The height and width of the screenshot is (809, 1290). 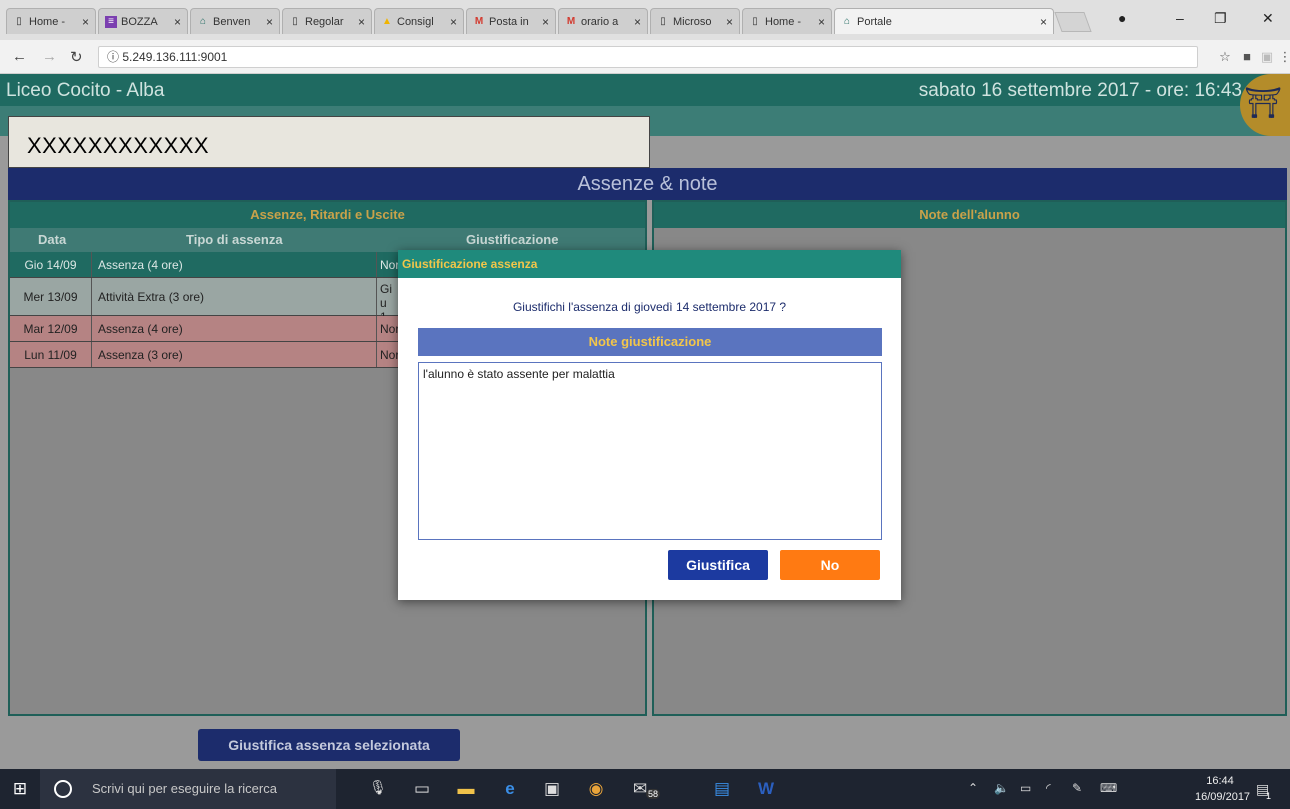 I want to click on row-type: Assenza (4 ore), so click(x=140, y=265).